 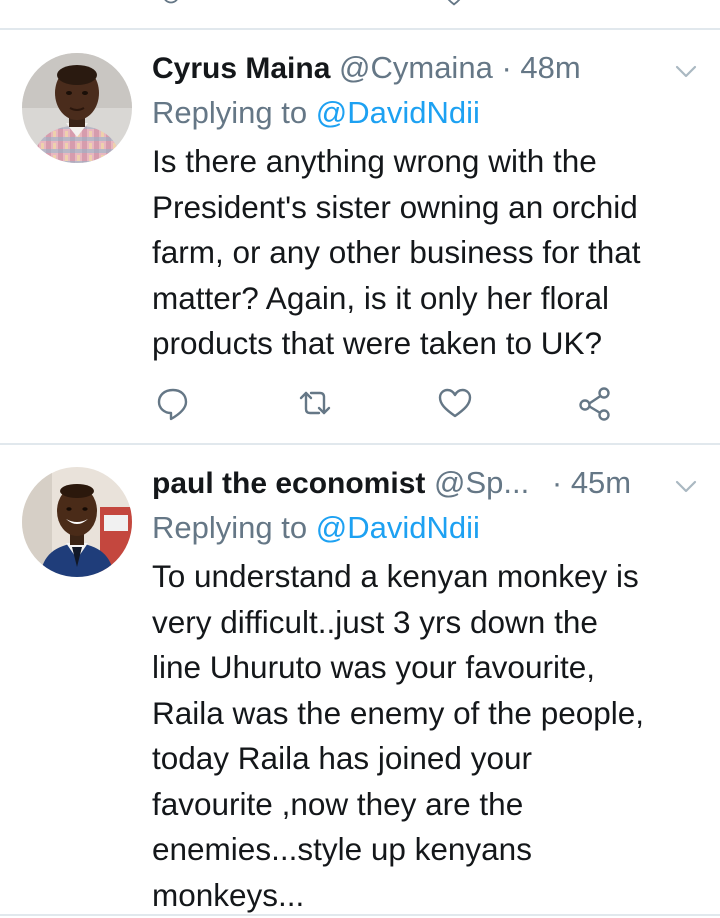 What do you see at coordinates (380, 297) in the screenshot?
I see `tweet-text-line: matter? Again, is it only her floral` at bounding box center [380, 297].